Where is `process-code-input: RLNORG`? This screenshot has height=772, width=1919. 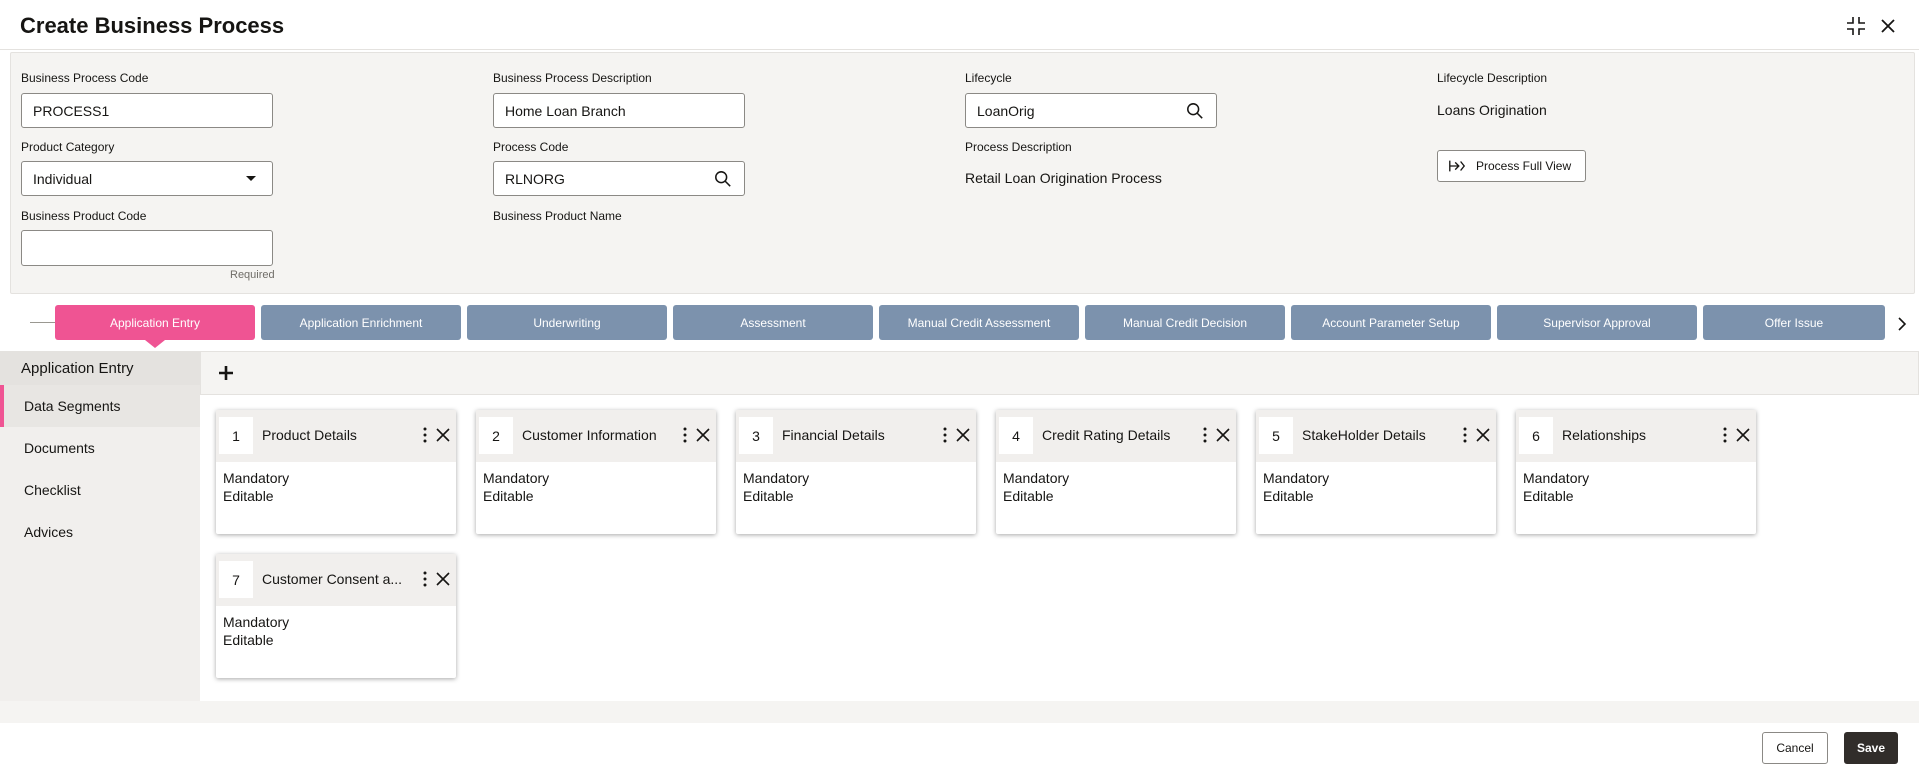 process-code-input: RLNORG is located at coordinates (619, 178).